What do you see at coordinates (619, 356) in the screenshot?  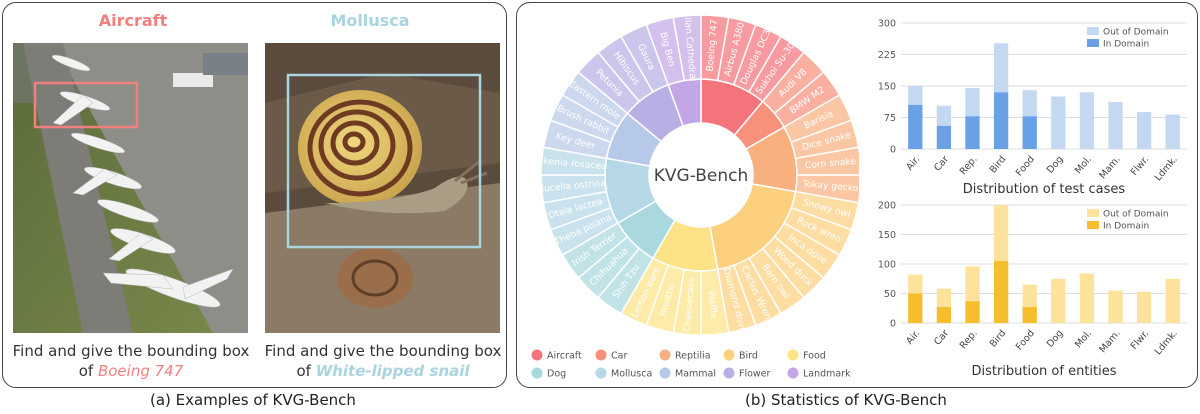 I see `legend-label-car: Car` at bounding box center [619, 356].